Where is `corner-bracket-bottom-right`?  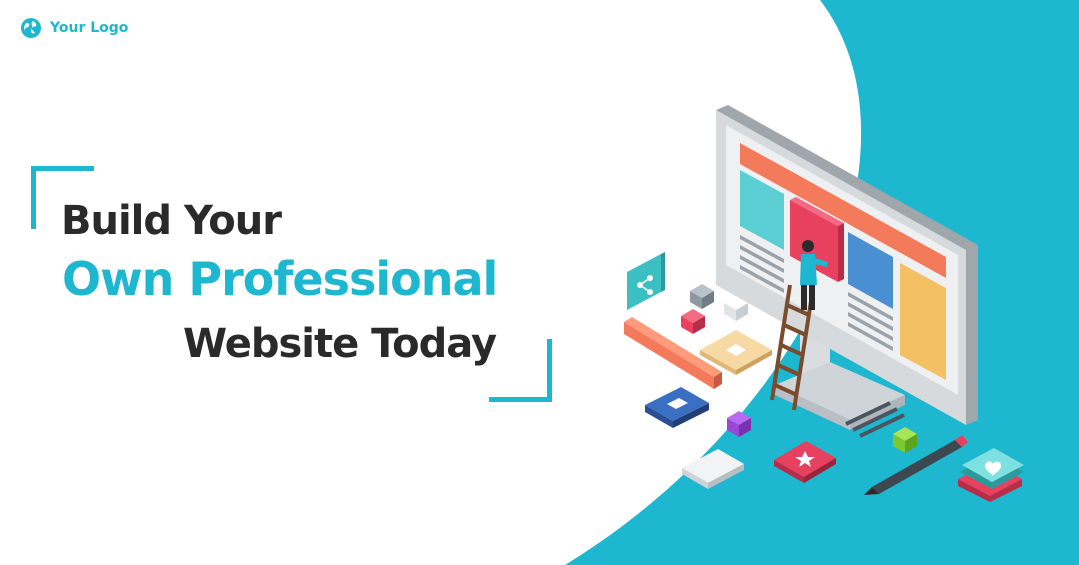
corner-bracket-bottom-right is located at coordinates (520, 370).